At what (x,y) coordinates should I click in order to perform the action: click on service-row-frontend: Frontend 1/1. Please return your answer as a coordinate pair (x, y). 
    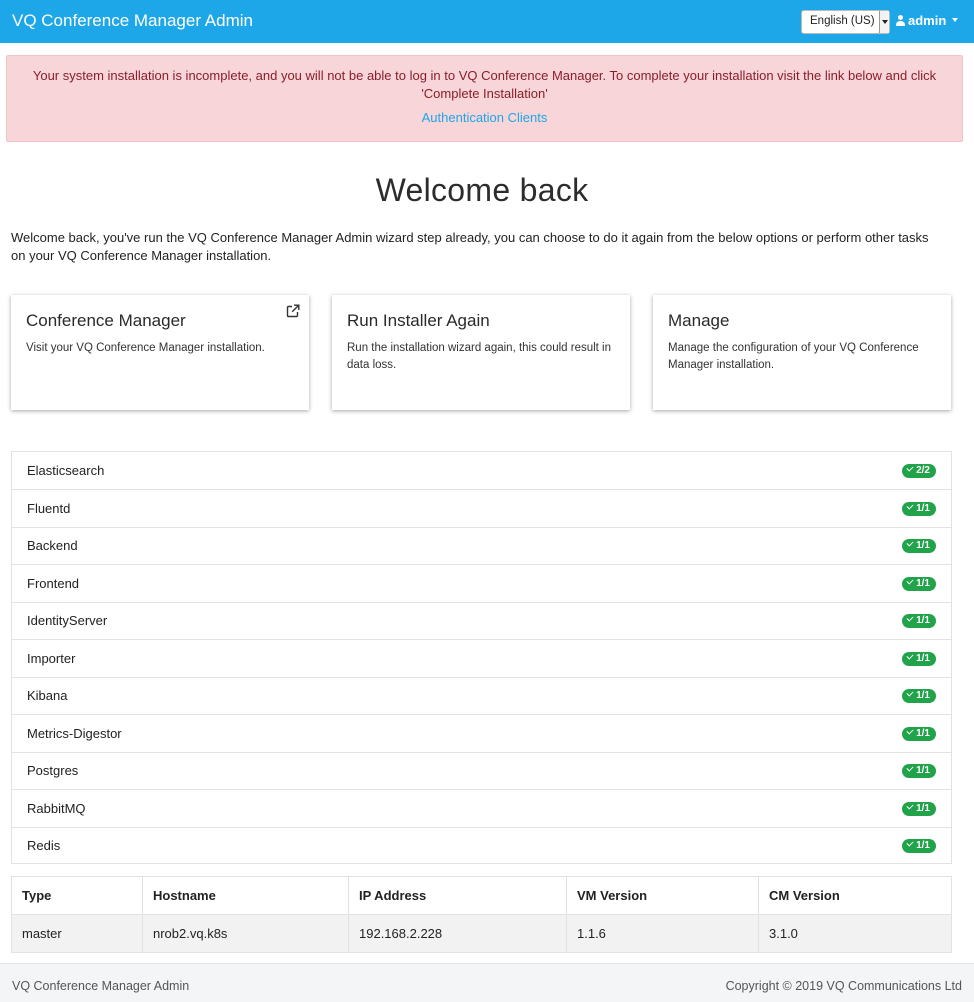
    Looking at the image, I should click on (481, 584).